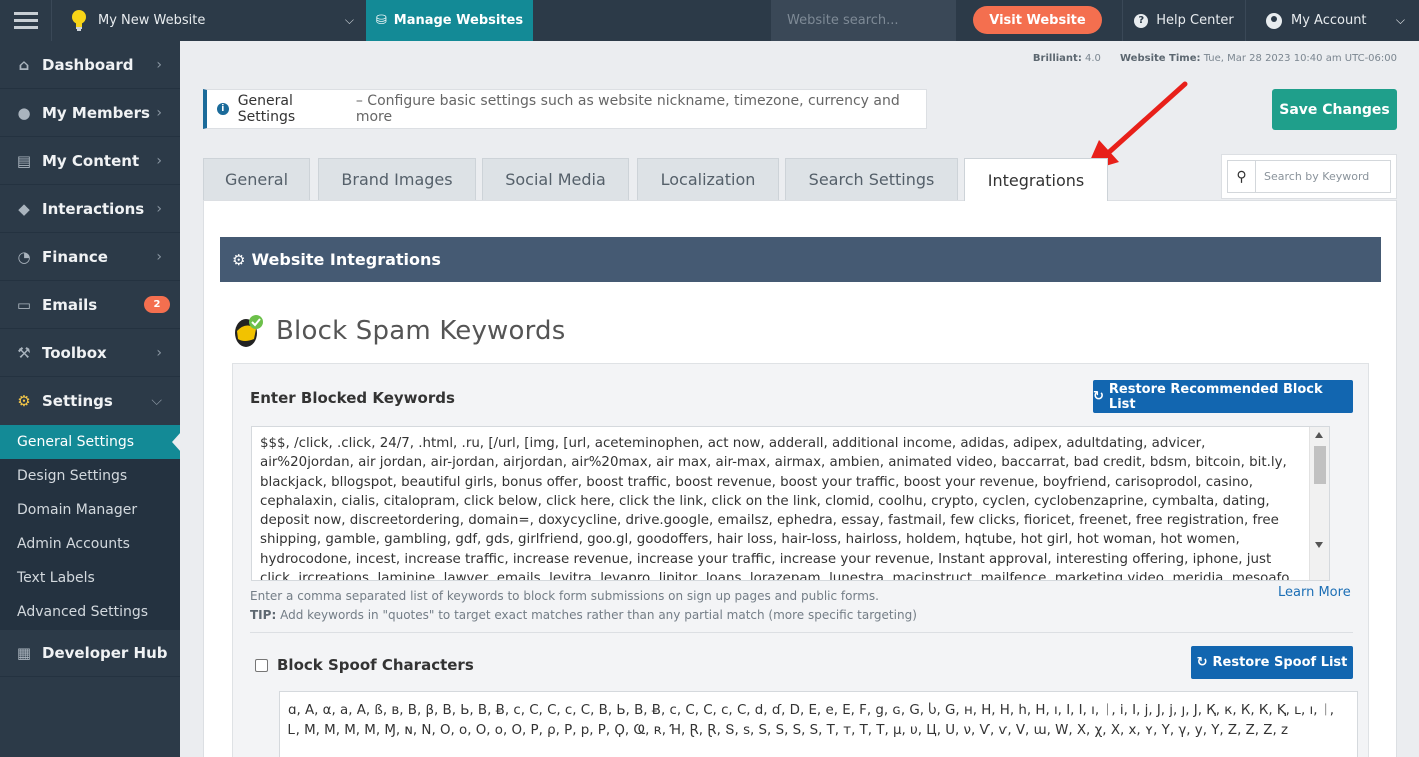 The image size is (1419, 757). I want to click on sidebar-item-settings: ⚙ Settings ⌵, so click(90, 401).